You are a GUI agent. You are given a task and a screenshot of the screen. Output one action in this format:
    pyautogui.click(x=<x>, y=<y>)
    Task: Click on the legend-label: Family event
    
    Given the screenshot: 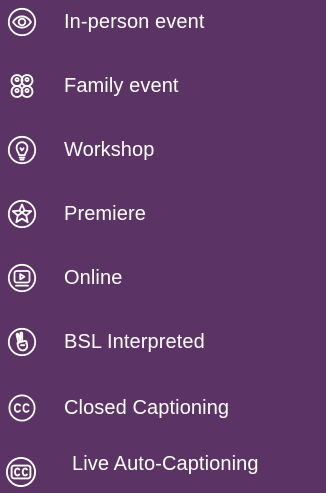 What is the action you would take?
    pyautogui.click(x=121, y=86)
    